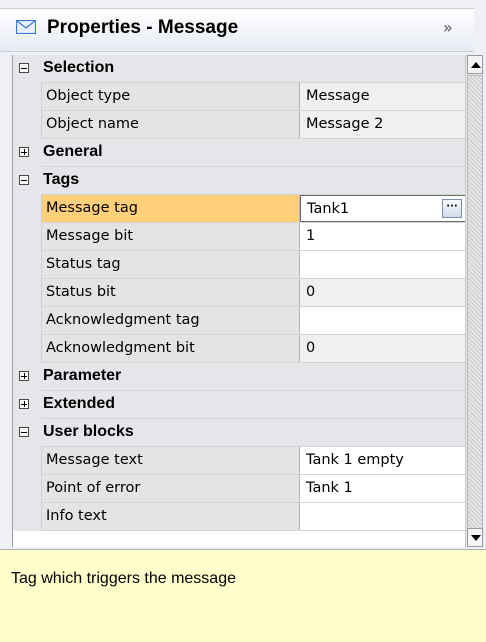  What do you see at coordinates (345, 124) in the screenshot?
I see `property-value-text: Message 2` at bounding box center [345, 124].